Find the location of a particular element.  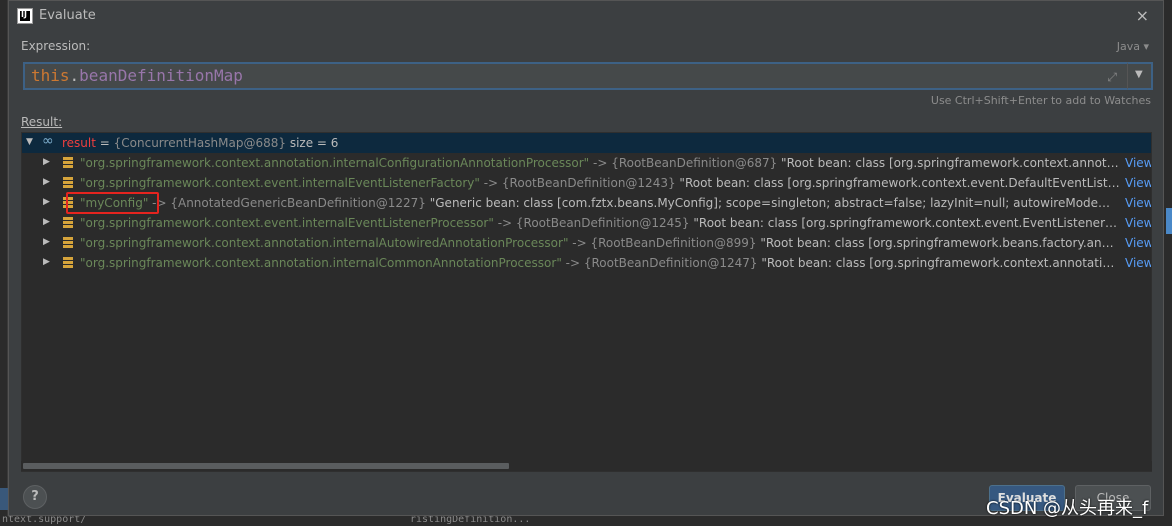

chevron-down-icon: ▼ is located at coordinates (1139, 74).